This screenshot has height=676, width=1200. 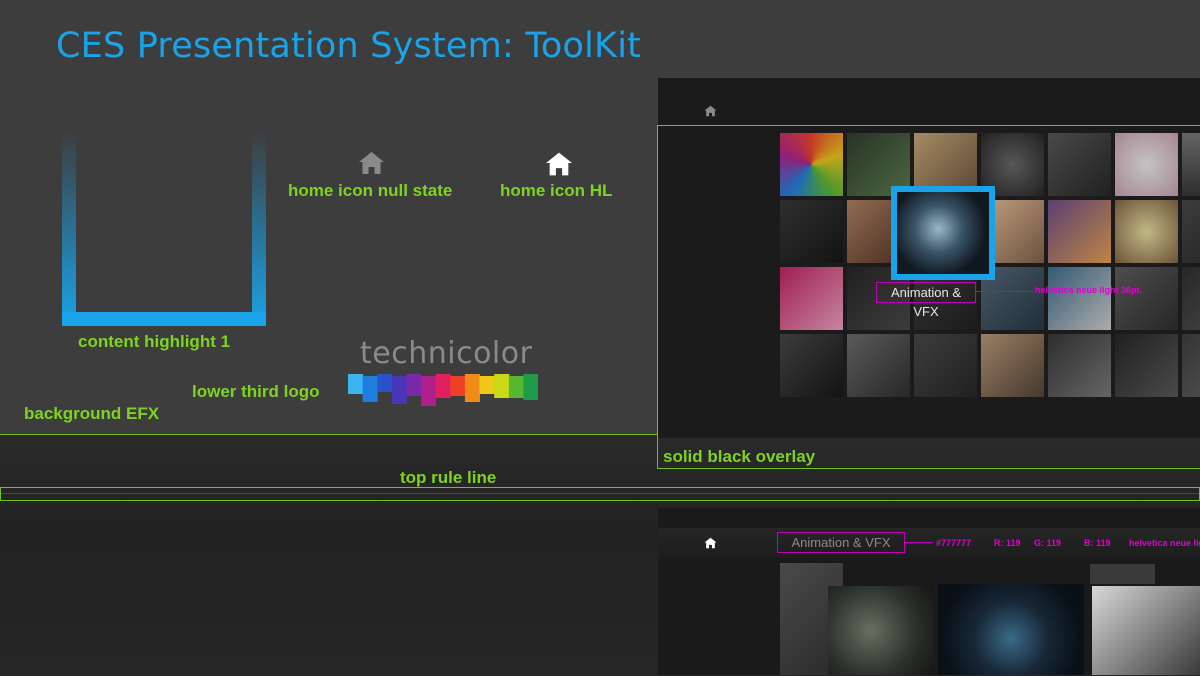 I want to click on home-hl-icon, so click(x=559, y=164).